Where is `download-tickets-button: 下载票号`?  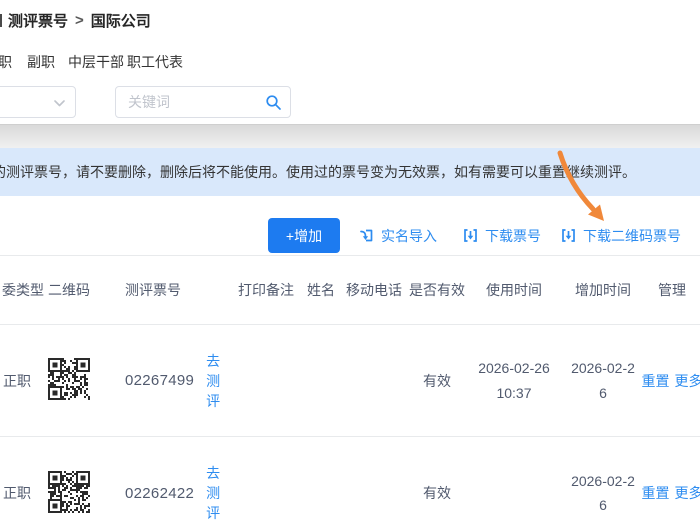
download-tickets-button: 下载票号 is located at coordinates (501, 235).